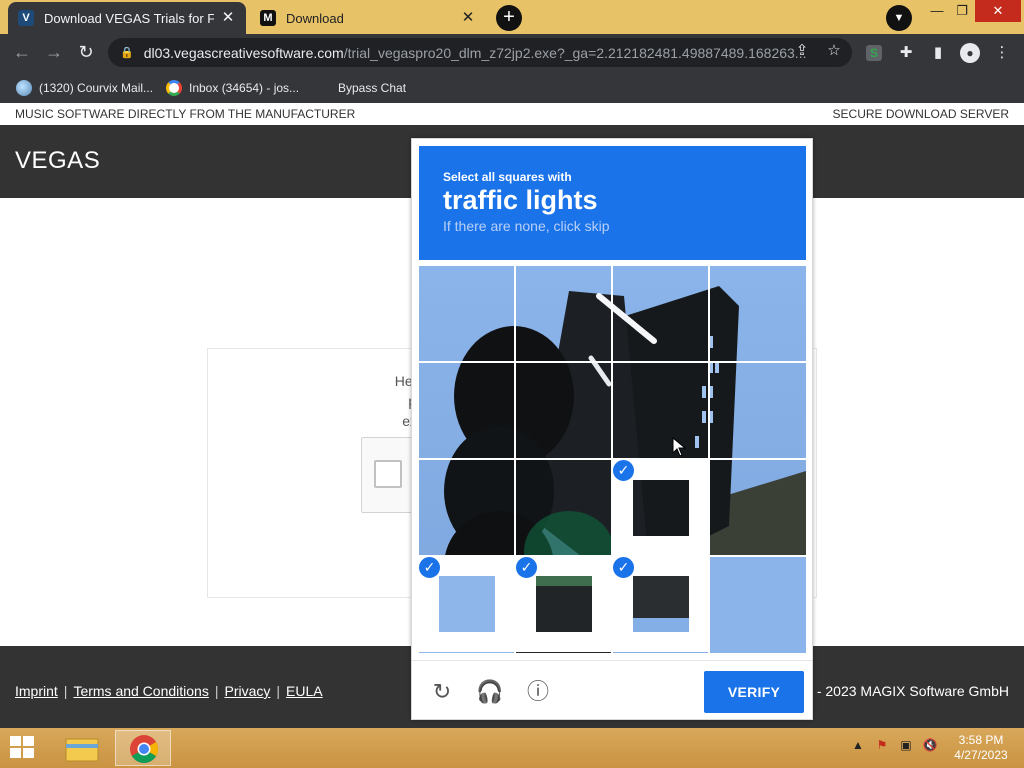 The image size is (1024, 768). I want to click on action-center-flag-icon: ⚑, so click(882, 747).